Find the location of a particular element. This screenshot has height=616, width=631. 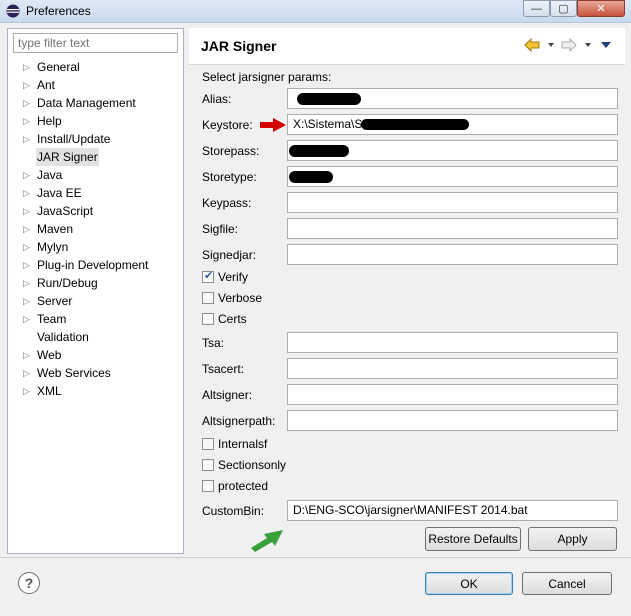

tree-item: Validation is located at coordinates (95, 337).